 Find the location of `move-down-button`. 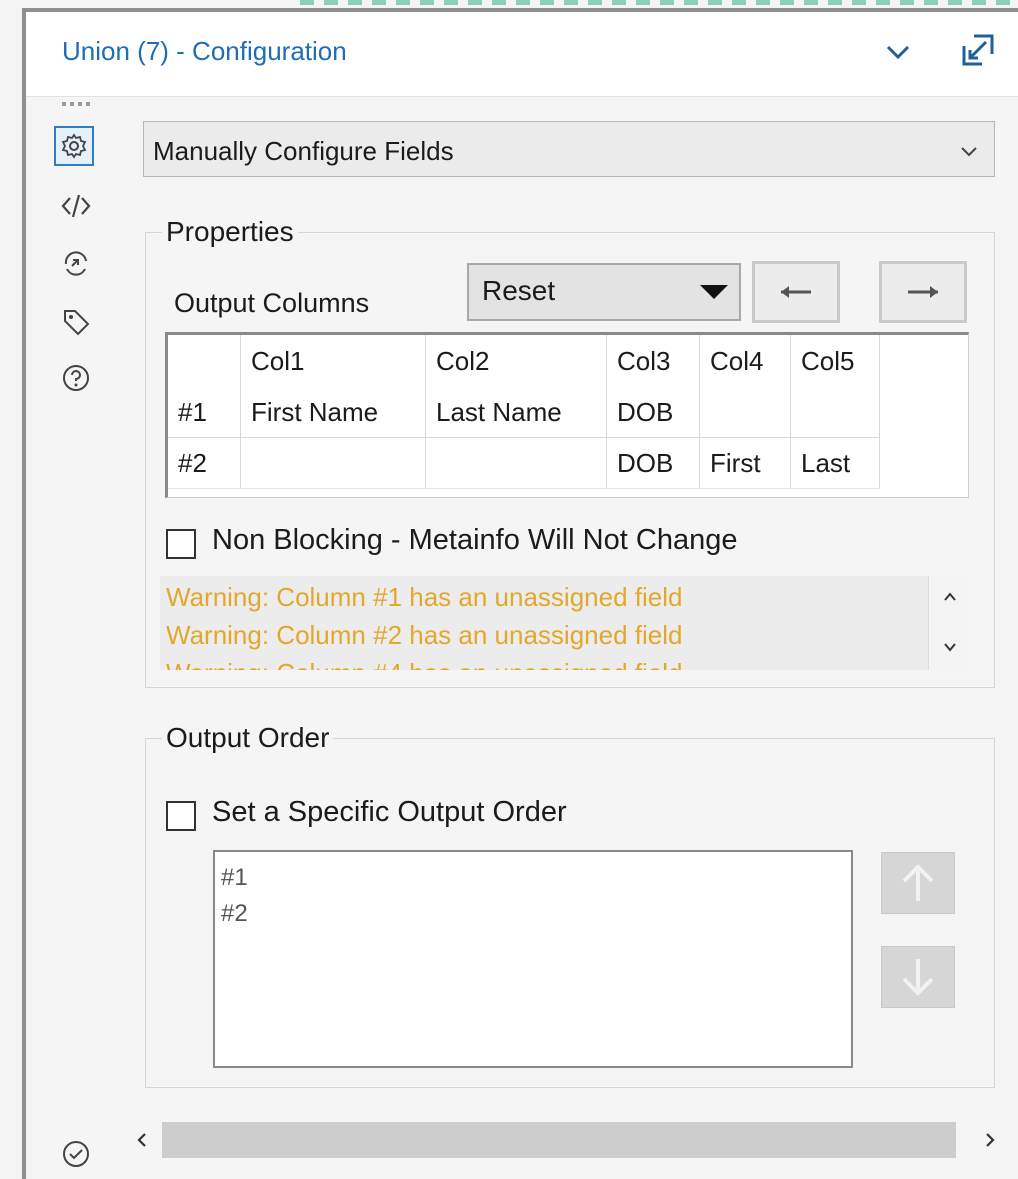

move-down-button is located at coordinates (918, 977).